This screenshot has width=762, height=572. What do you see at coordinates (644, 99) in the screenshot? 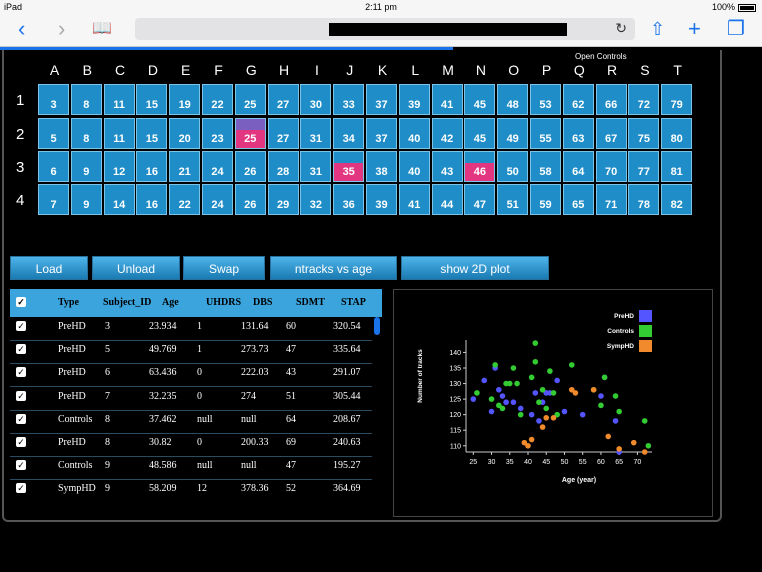
I see `well-cell: 72` at bounding box center [644, 99].